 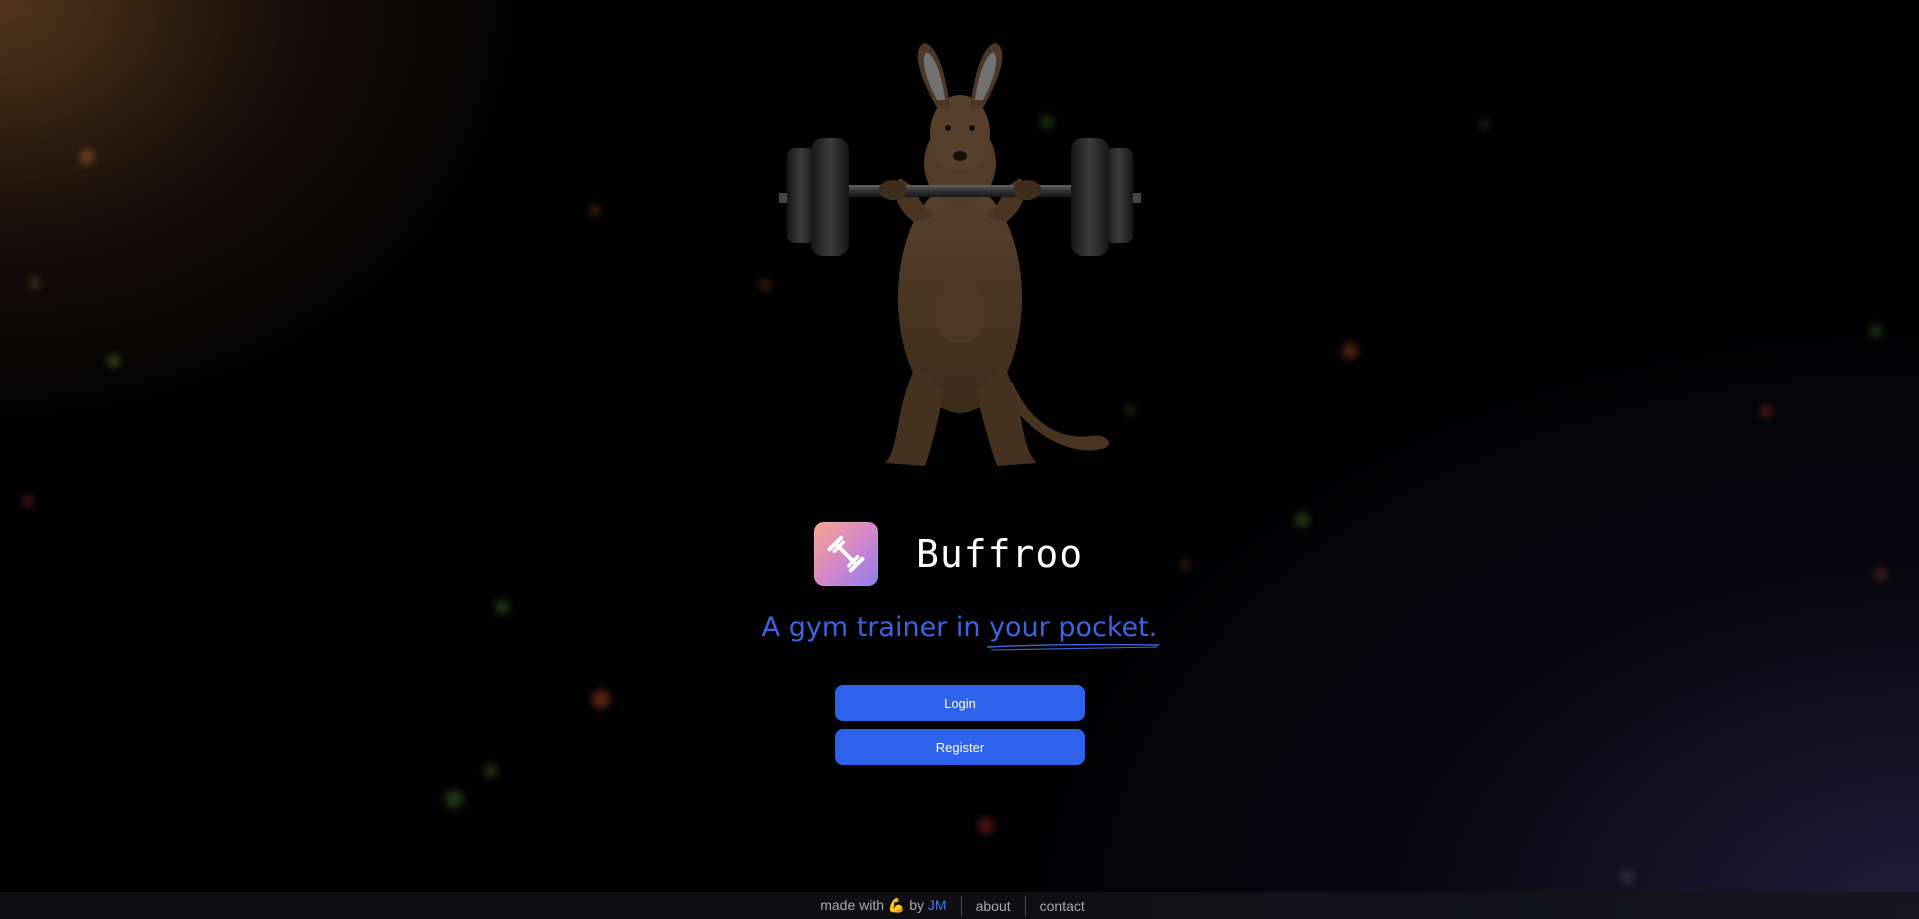 What do you see at coordinates (917, 905) in the screenshot?
I see `by-text: by` at bounding box center [917, 905].